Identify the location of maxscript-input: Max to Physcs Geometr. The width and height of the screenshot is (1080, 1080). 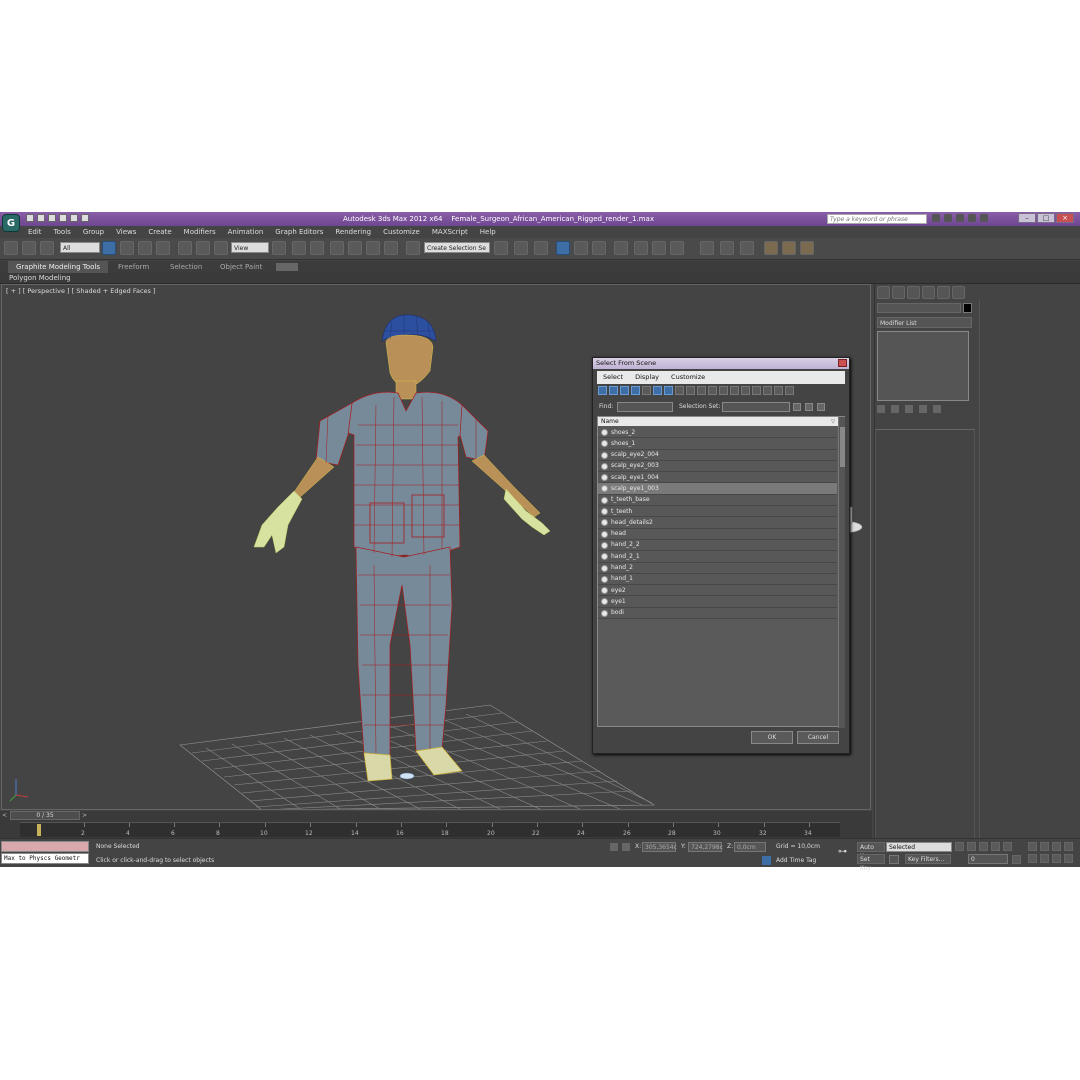
(45, 858).